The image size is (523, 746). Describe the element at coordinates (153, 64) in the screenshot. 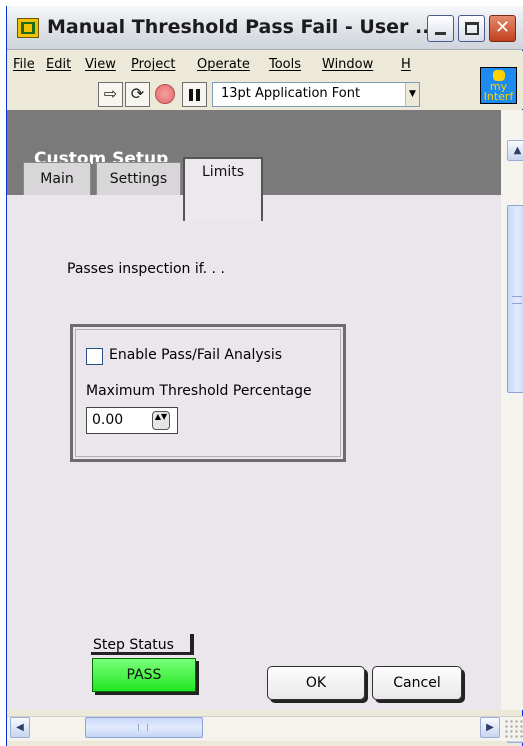

I see `menu-project: Project` at that location.